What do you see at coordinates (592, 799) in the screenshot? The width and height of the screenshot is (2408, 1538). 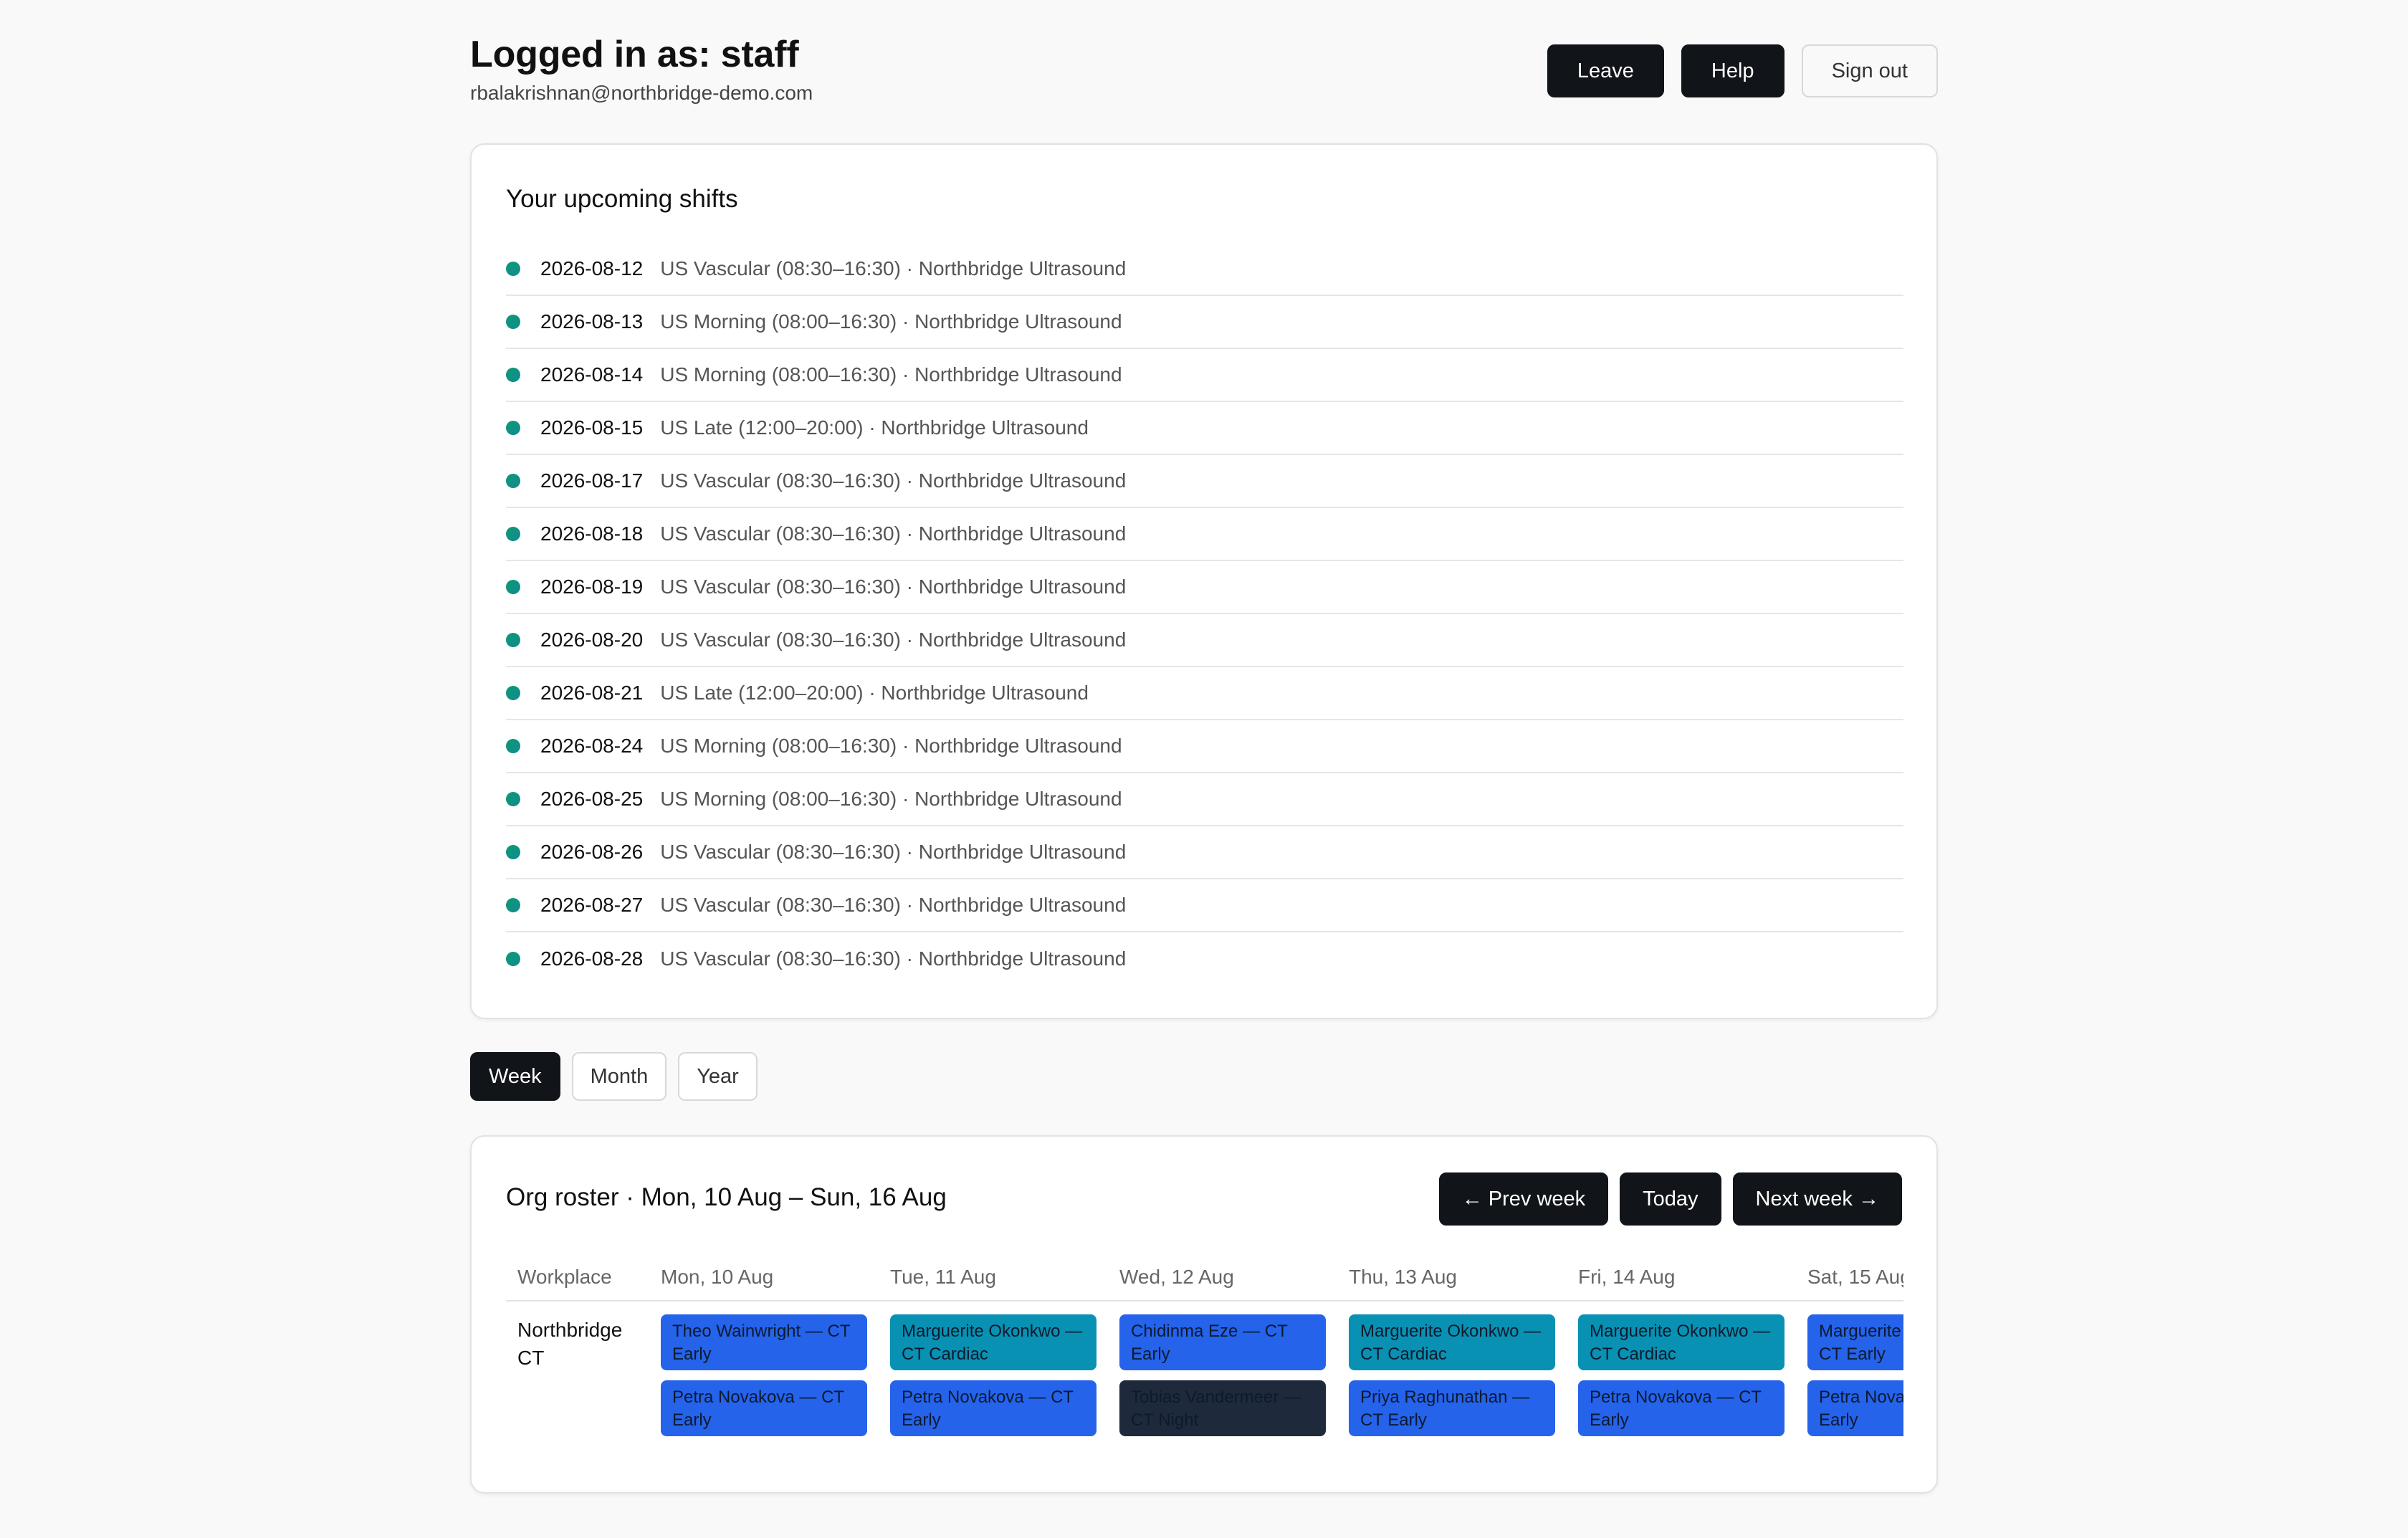 I see `shift-date: 2026-08-25` at bounding box center [592, 799].